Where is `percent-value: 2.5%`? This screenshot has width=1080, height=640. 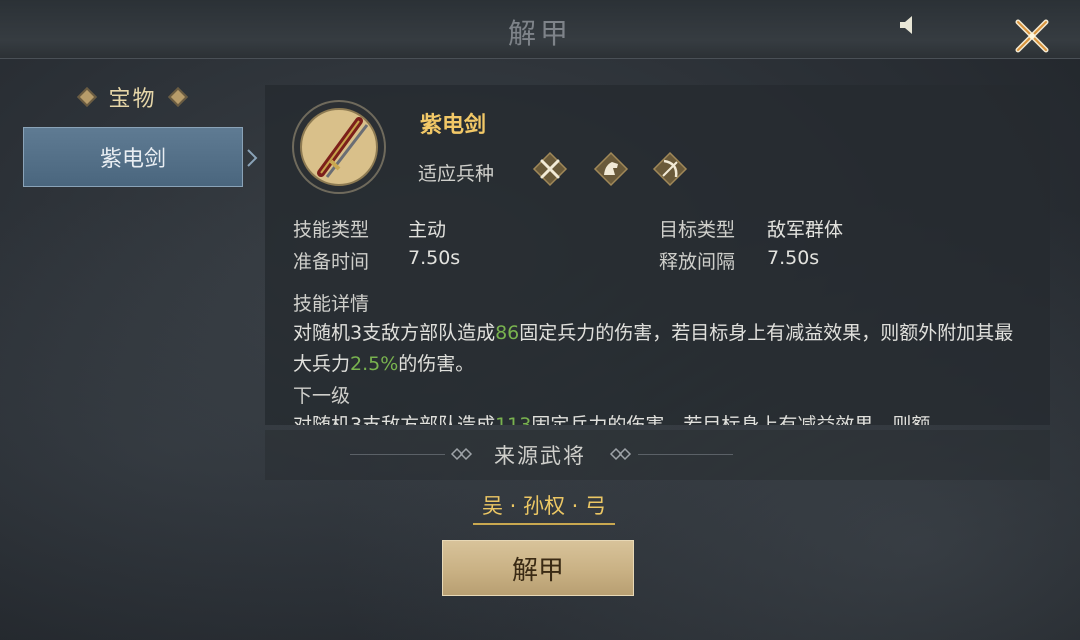
percent-value: 2.5% is located at coordinates (374, 364).